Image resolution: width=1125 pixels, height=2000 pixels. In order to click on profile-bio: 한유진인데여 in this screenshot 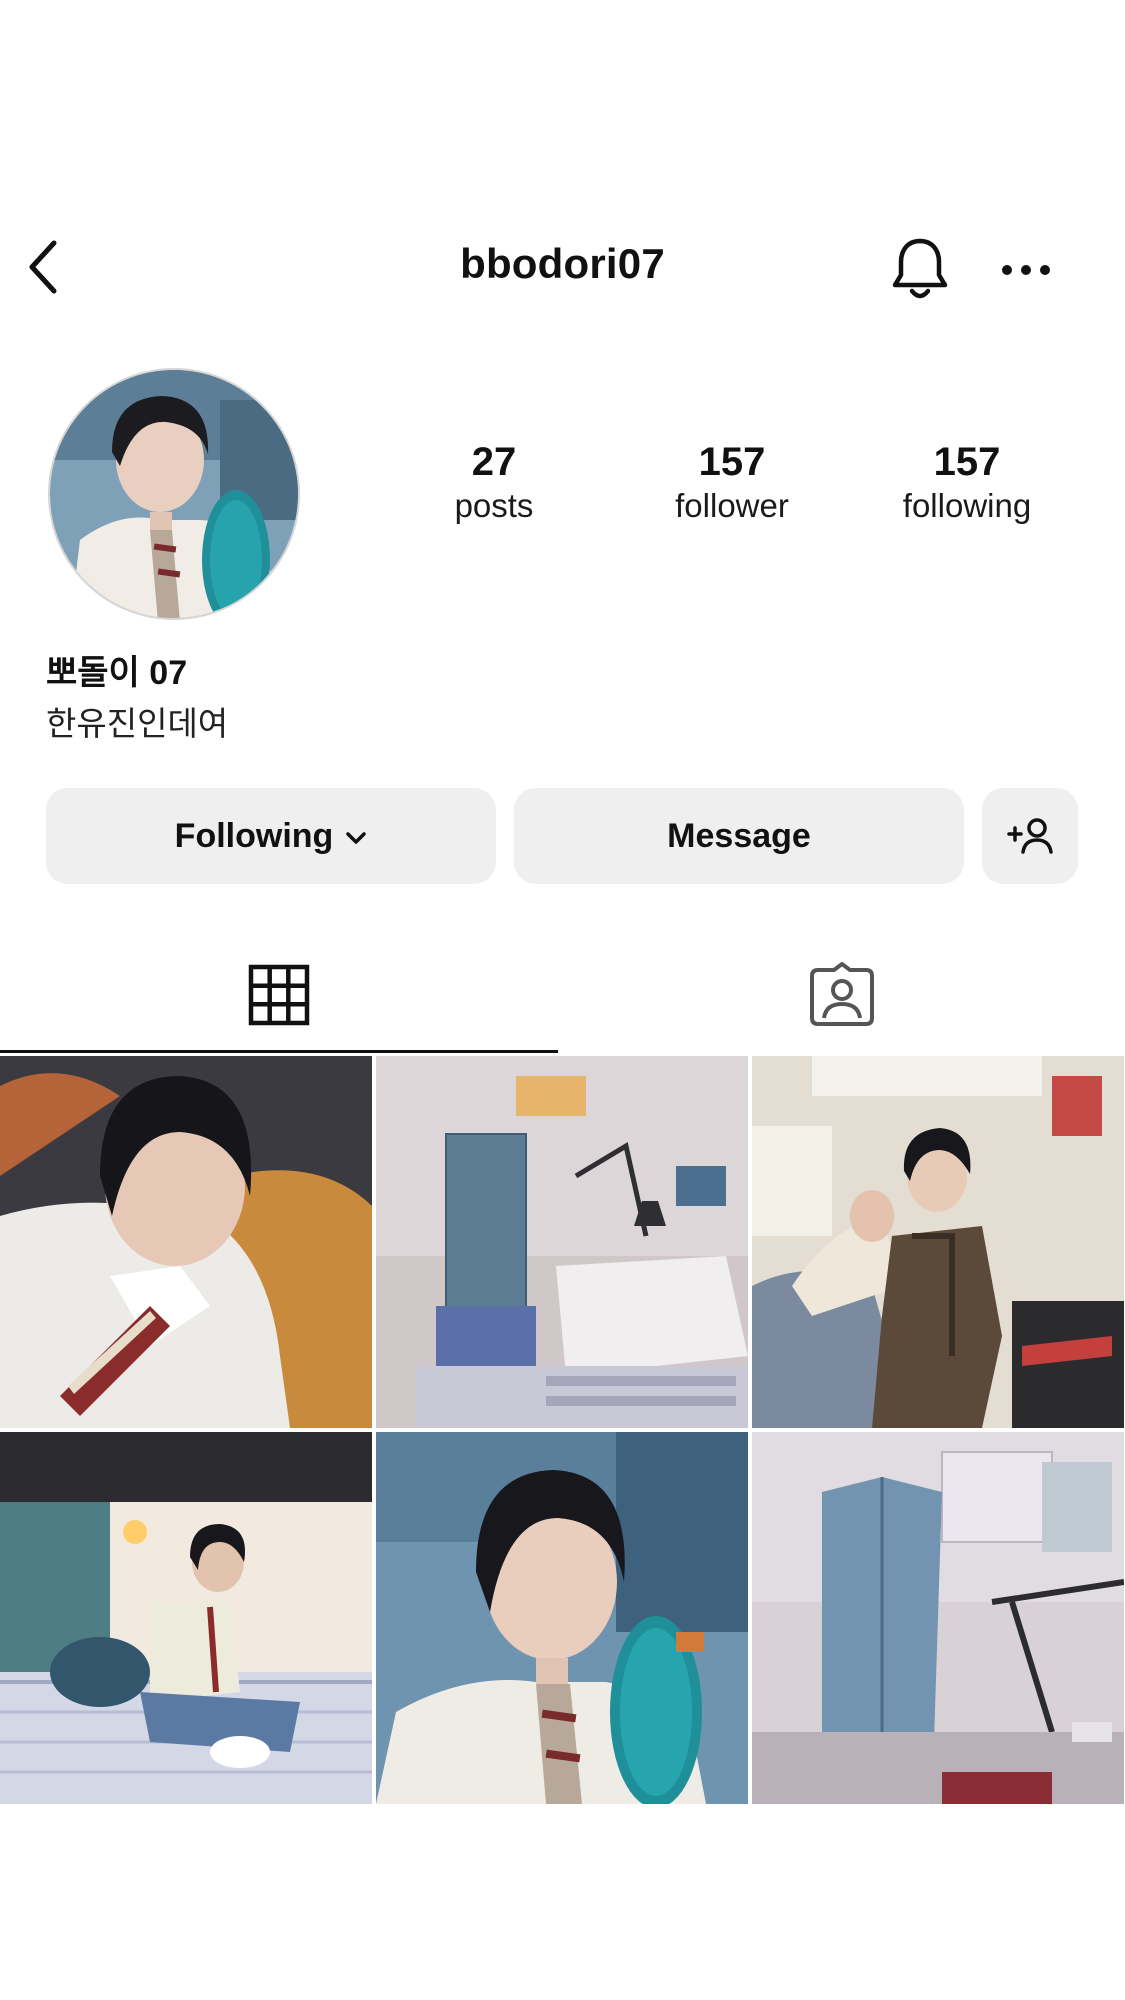, I will do `click(137, 723)`.